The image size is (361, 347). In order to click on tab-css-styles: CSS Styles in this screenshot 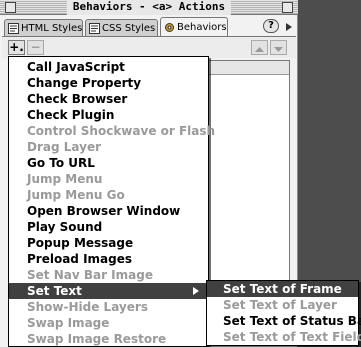, I will do `click(121, 27)`.